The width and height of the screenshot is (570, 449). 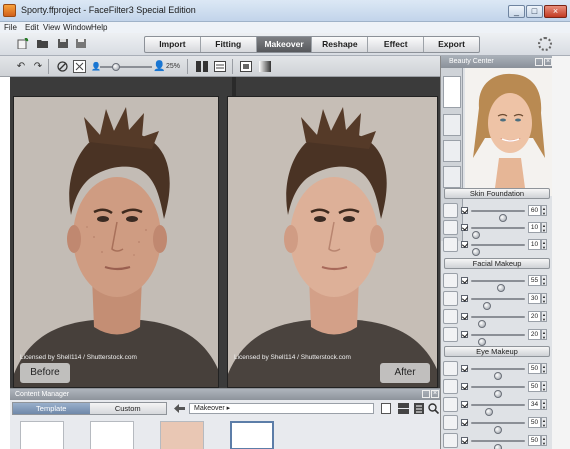 I want to click on eyebrow-icon, so click(x=450, y=422).